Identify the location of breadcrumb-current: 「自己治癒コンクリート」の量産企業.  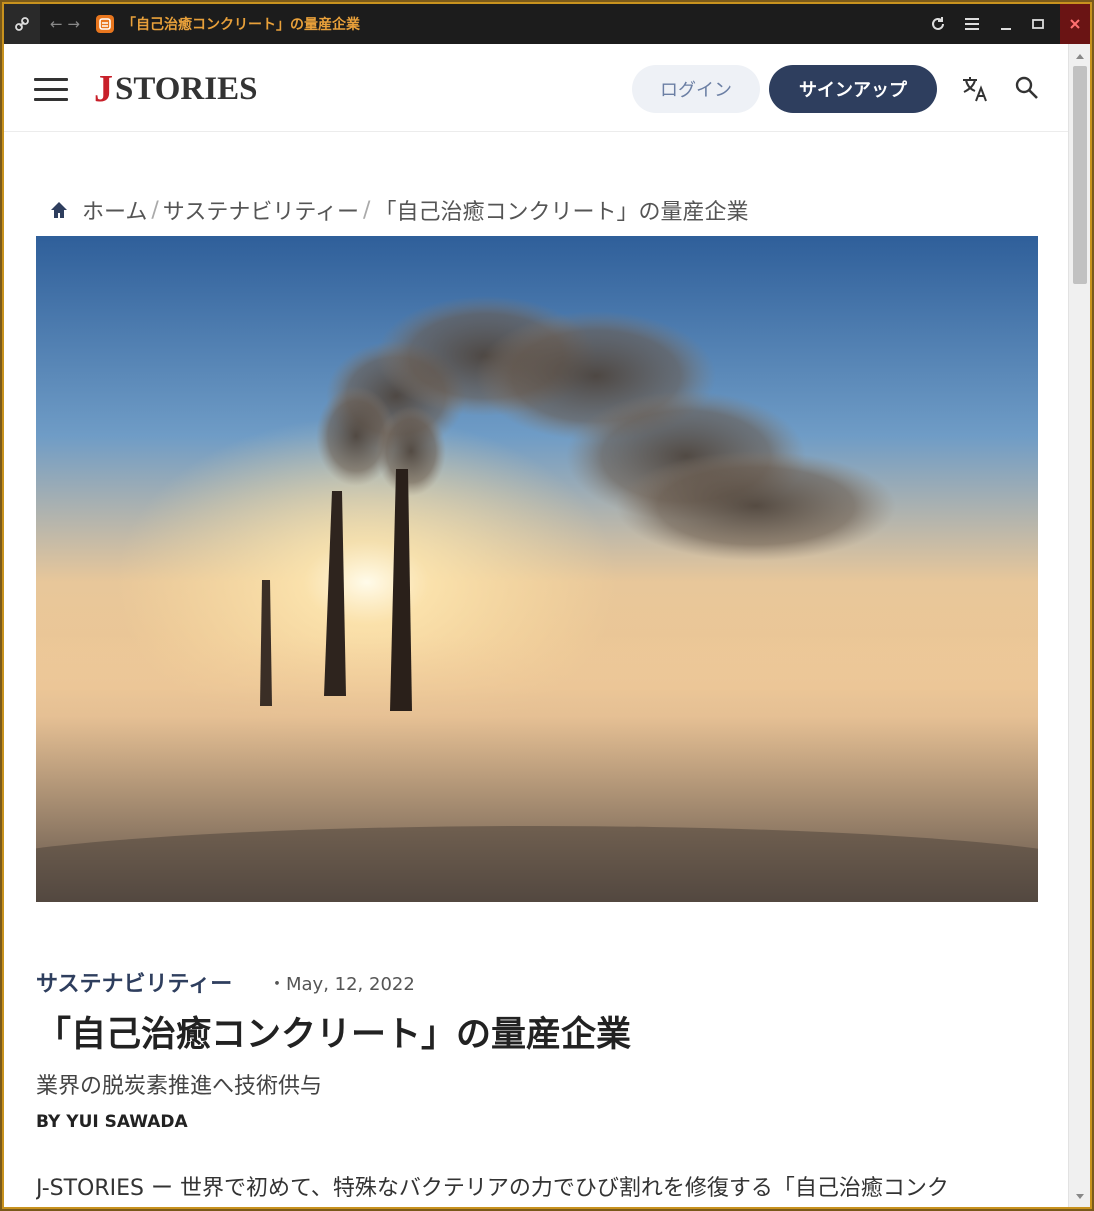
(561, 212).